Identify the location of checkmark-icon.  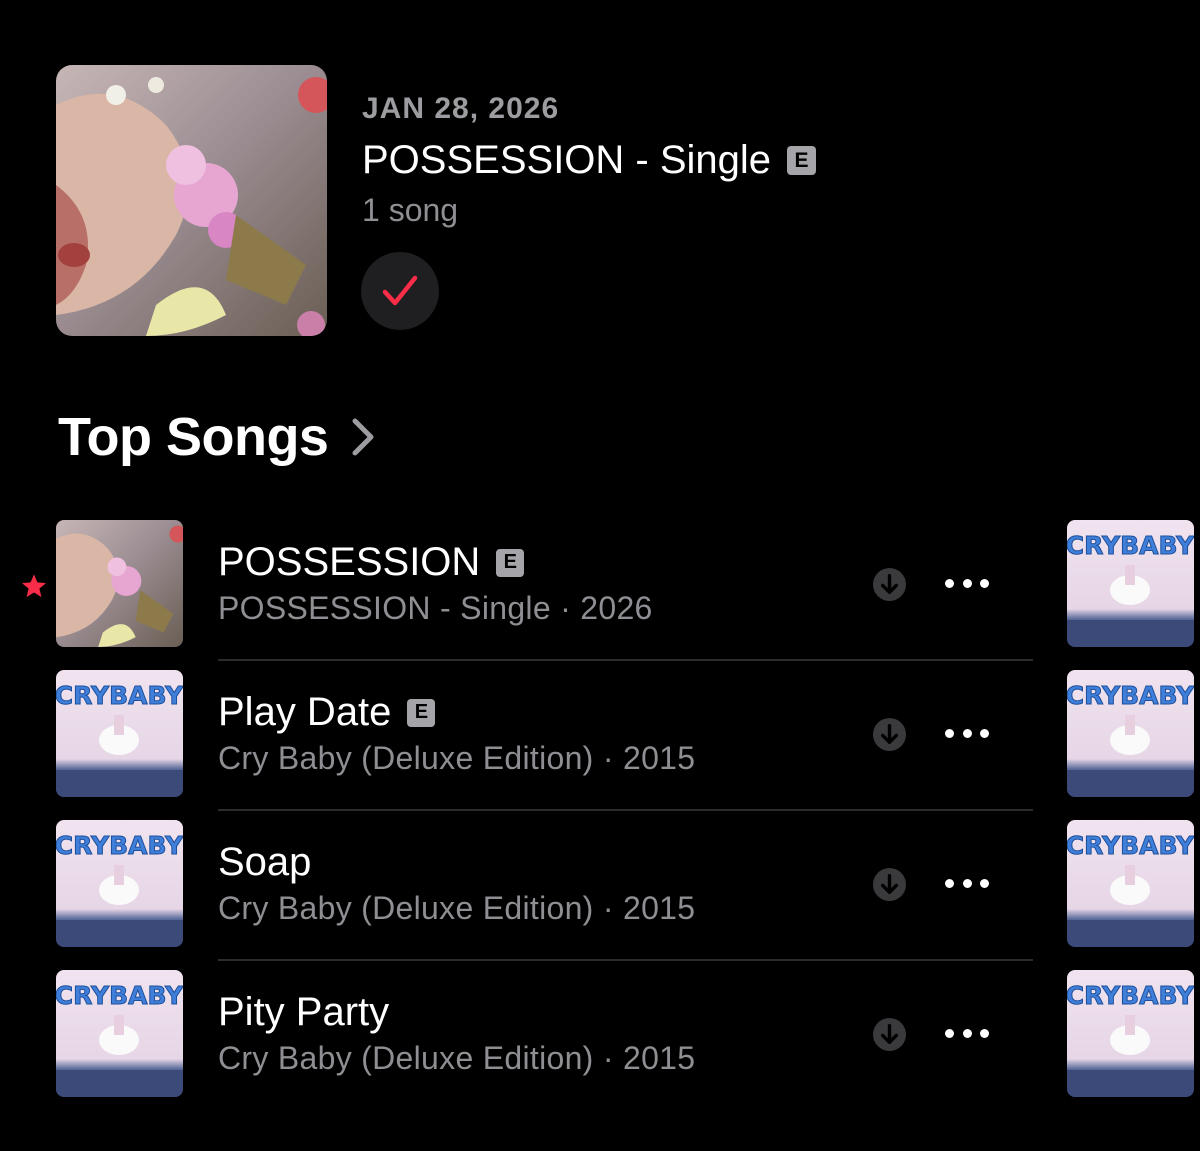
(400, 290).